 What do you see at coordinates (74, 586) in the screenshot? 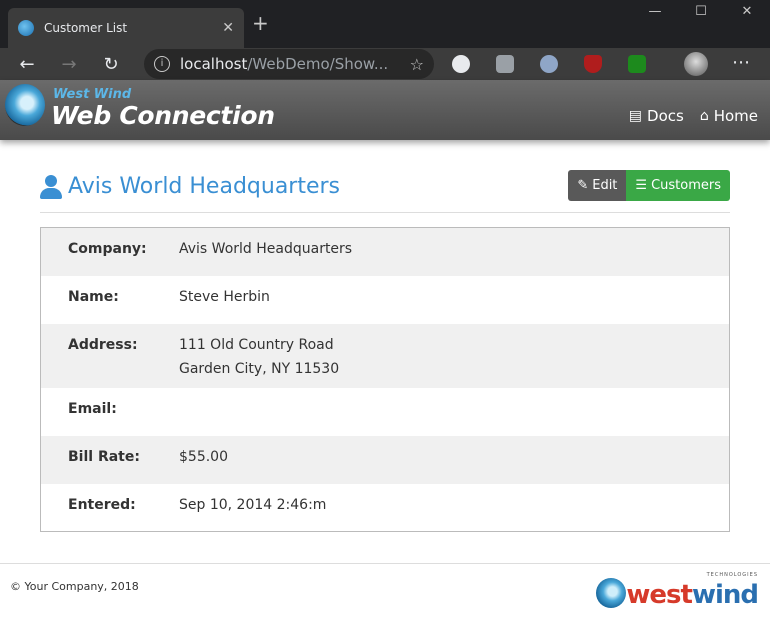
I see `copyright-text: © Your Company, 2018` at bounding box center [74, 586].